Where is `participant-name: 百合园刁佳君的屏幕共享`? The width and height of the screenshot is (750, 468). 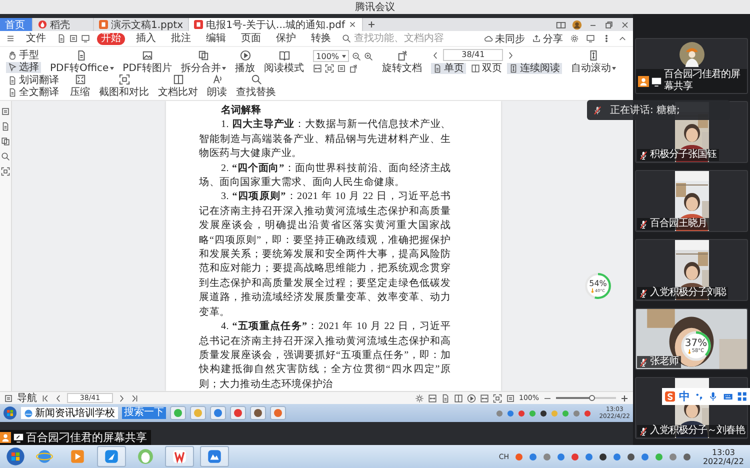
participant-name: 百合园刁佳君的屏幕共享 is located at coordinates (702, 81).